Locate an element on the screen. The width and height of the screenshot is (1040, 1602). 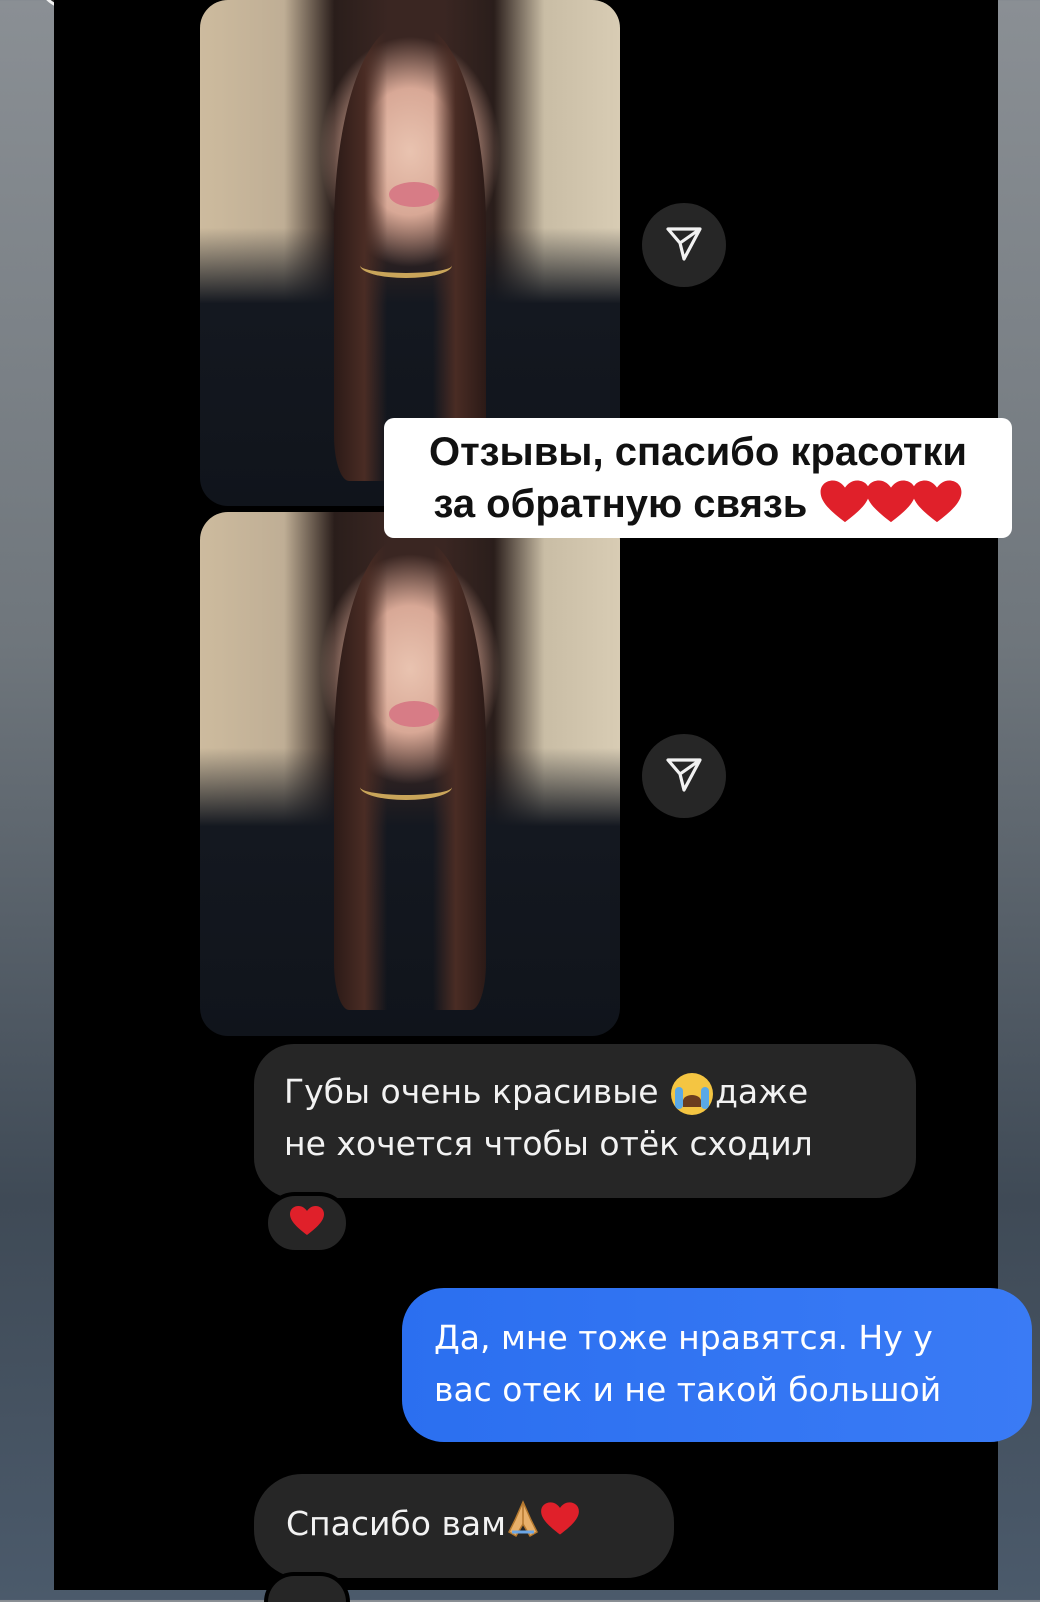
folded-hands-icon is located at coordinates (523, 1525).